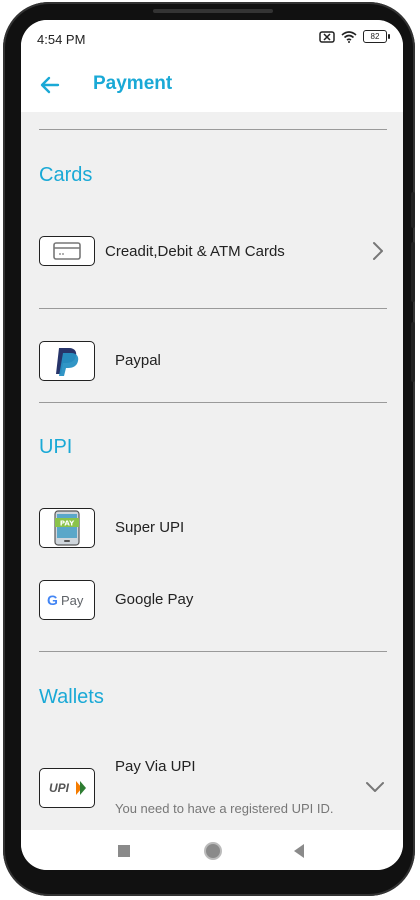 The width and height of the screenshot is (420, 900). What do you see at coordinates (67, 361) in the screenshot?
I see `paypal-logo-icon` at bounding box center [67, 361].